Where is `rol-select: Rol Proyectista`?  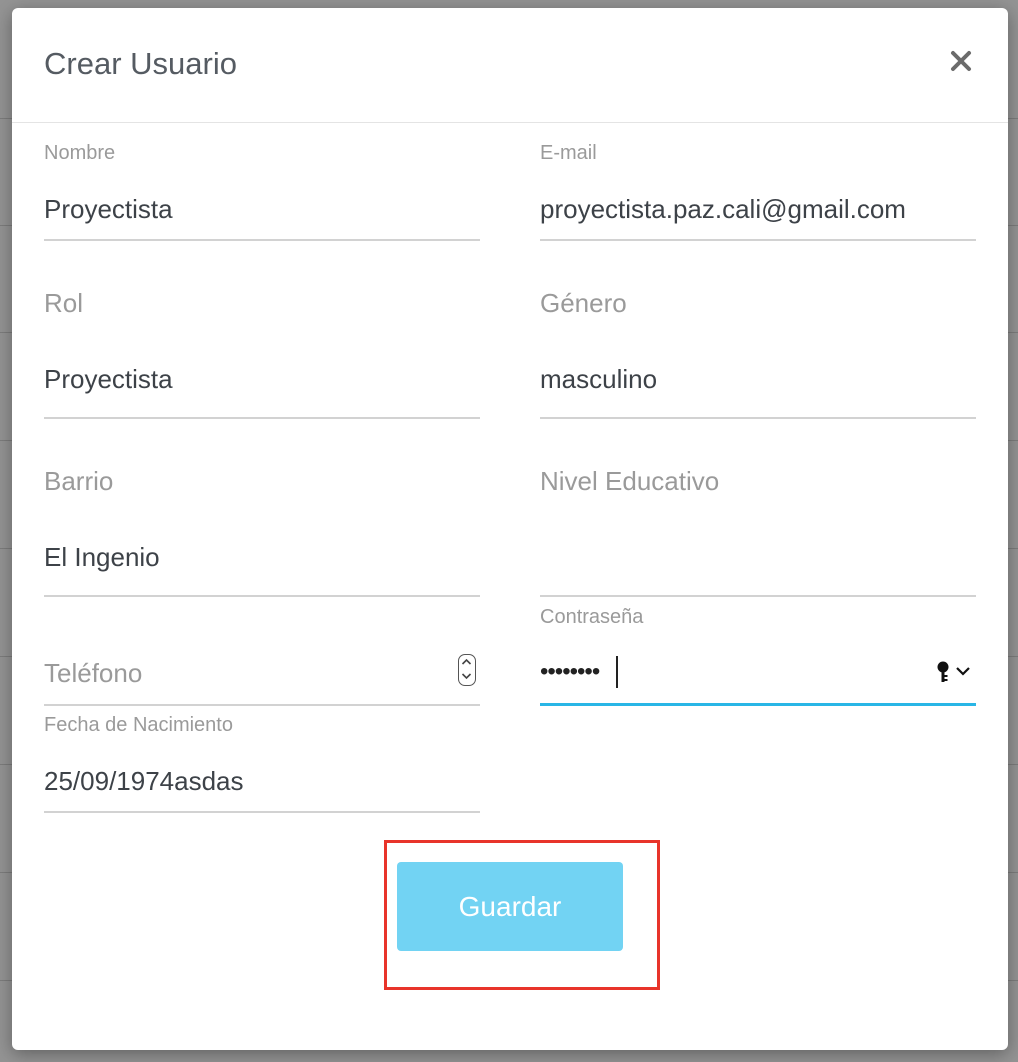
rol-select: Rol Proyectista is located at coordinates (262, 354).